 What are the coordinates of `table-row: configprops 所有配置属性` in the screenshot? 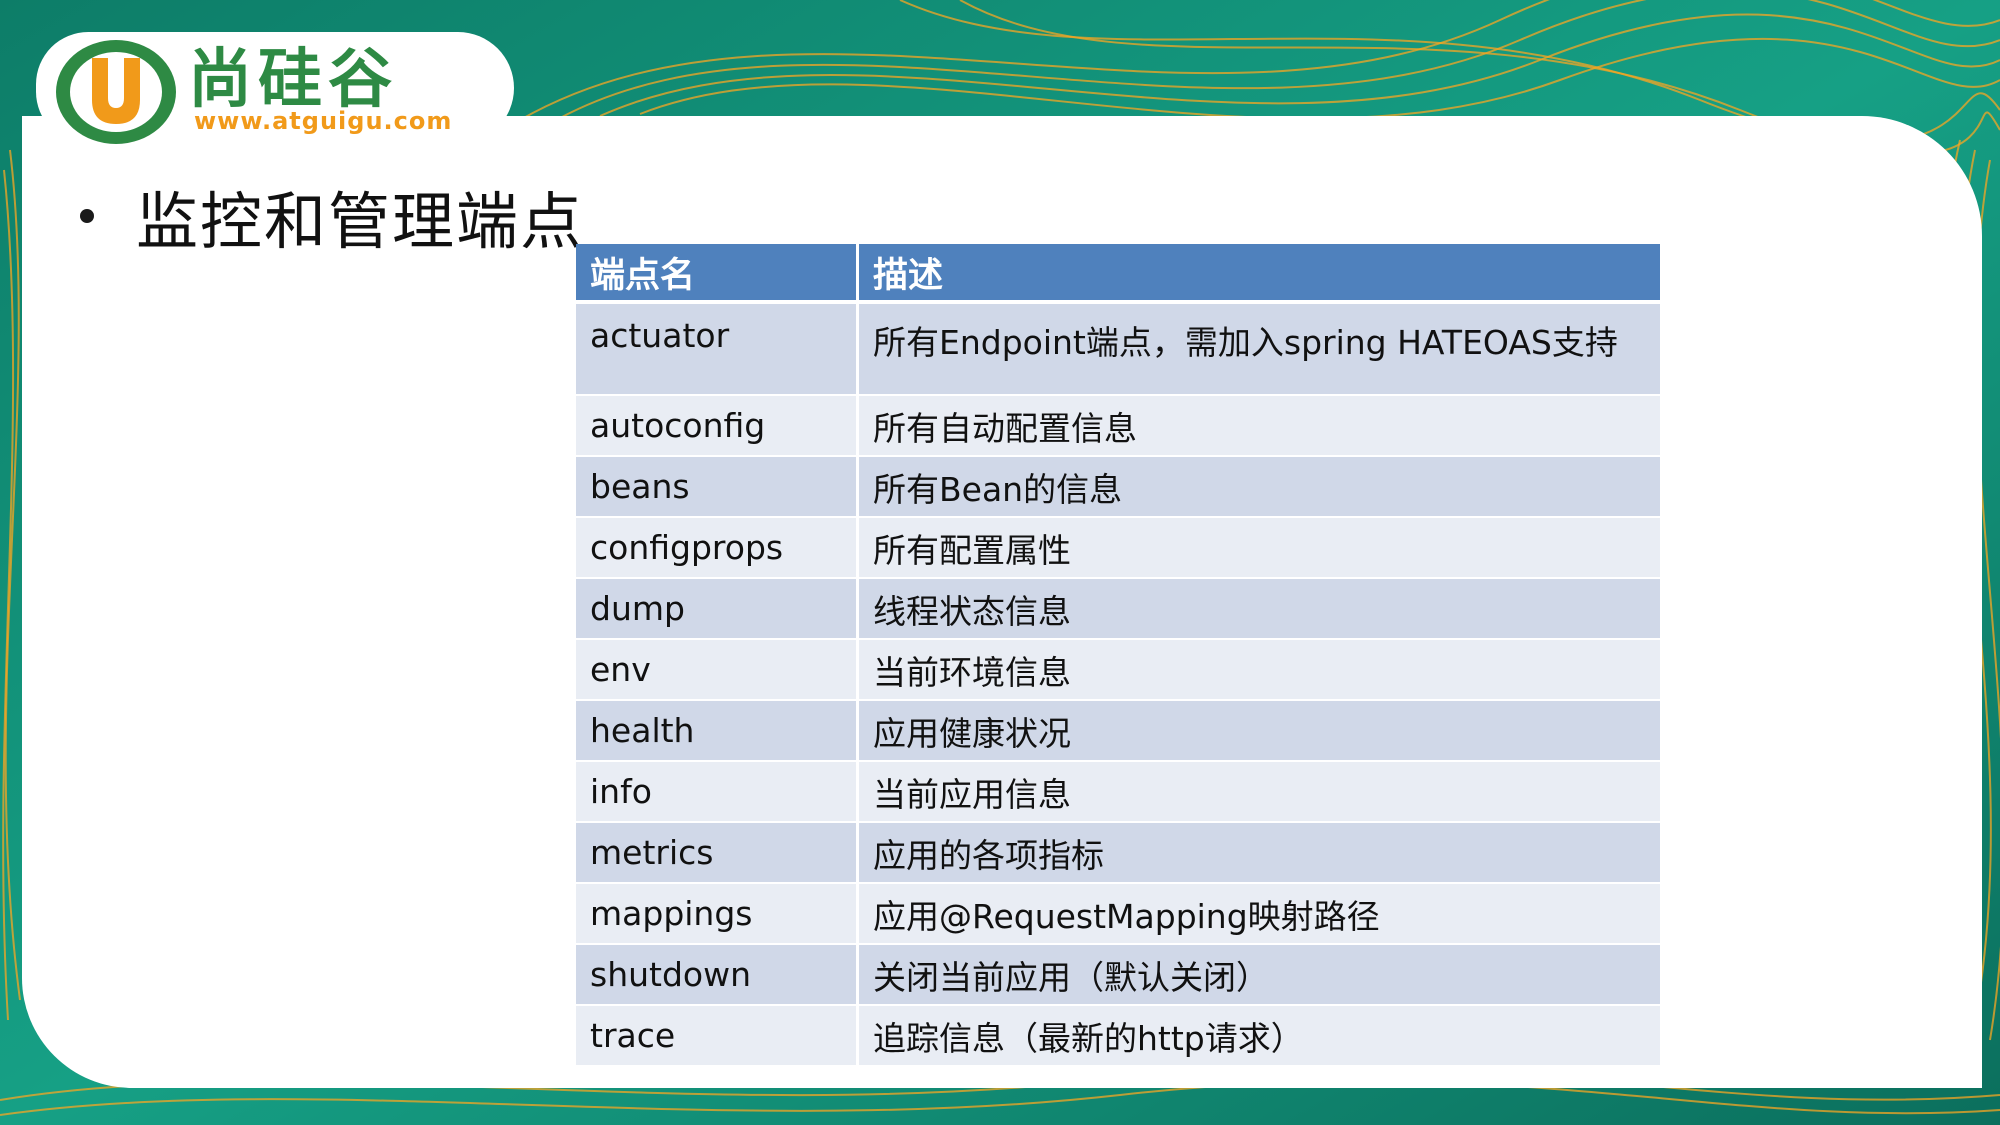 It's located at (1118, 547).